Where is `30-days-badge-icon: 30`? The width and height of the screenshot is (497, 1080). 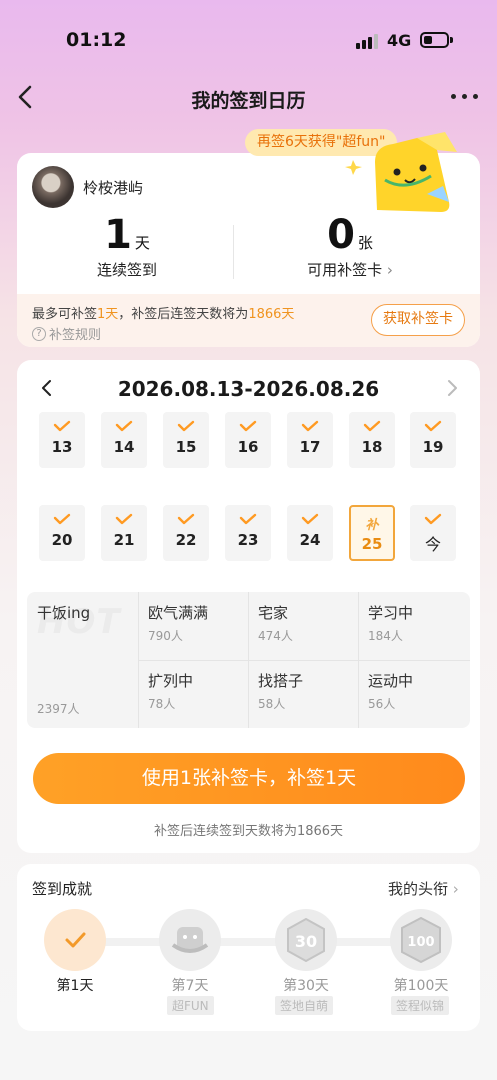 30-days-badge-icon: 30 is located at coordinates (306, 940).